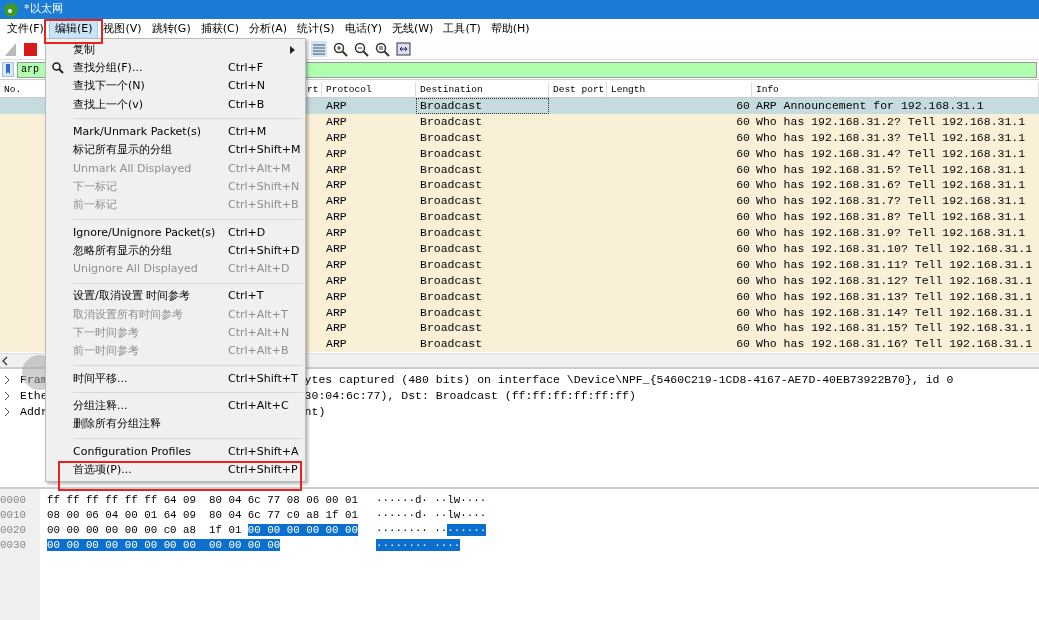 The height and width of the screenshot is (620, 1039). I want to click on column-header: rt, so click(314, 89).